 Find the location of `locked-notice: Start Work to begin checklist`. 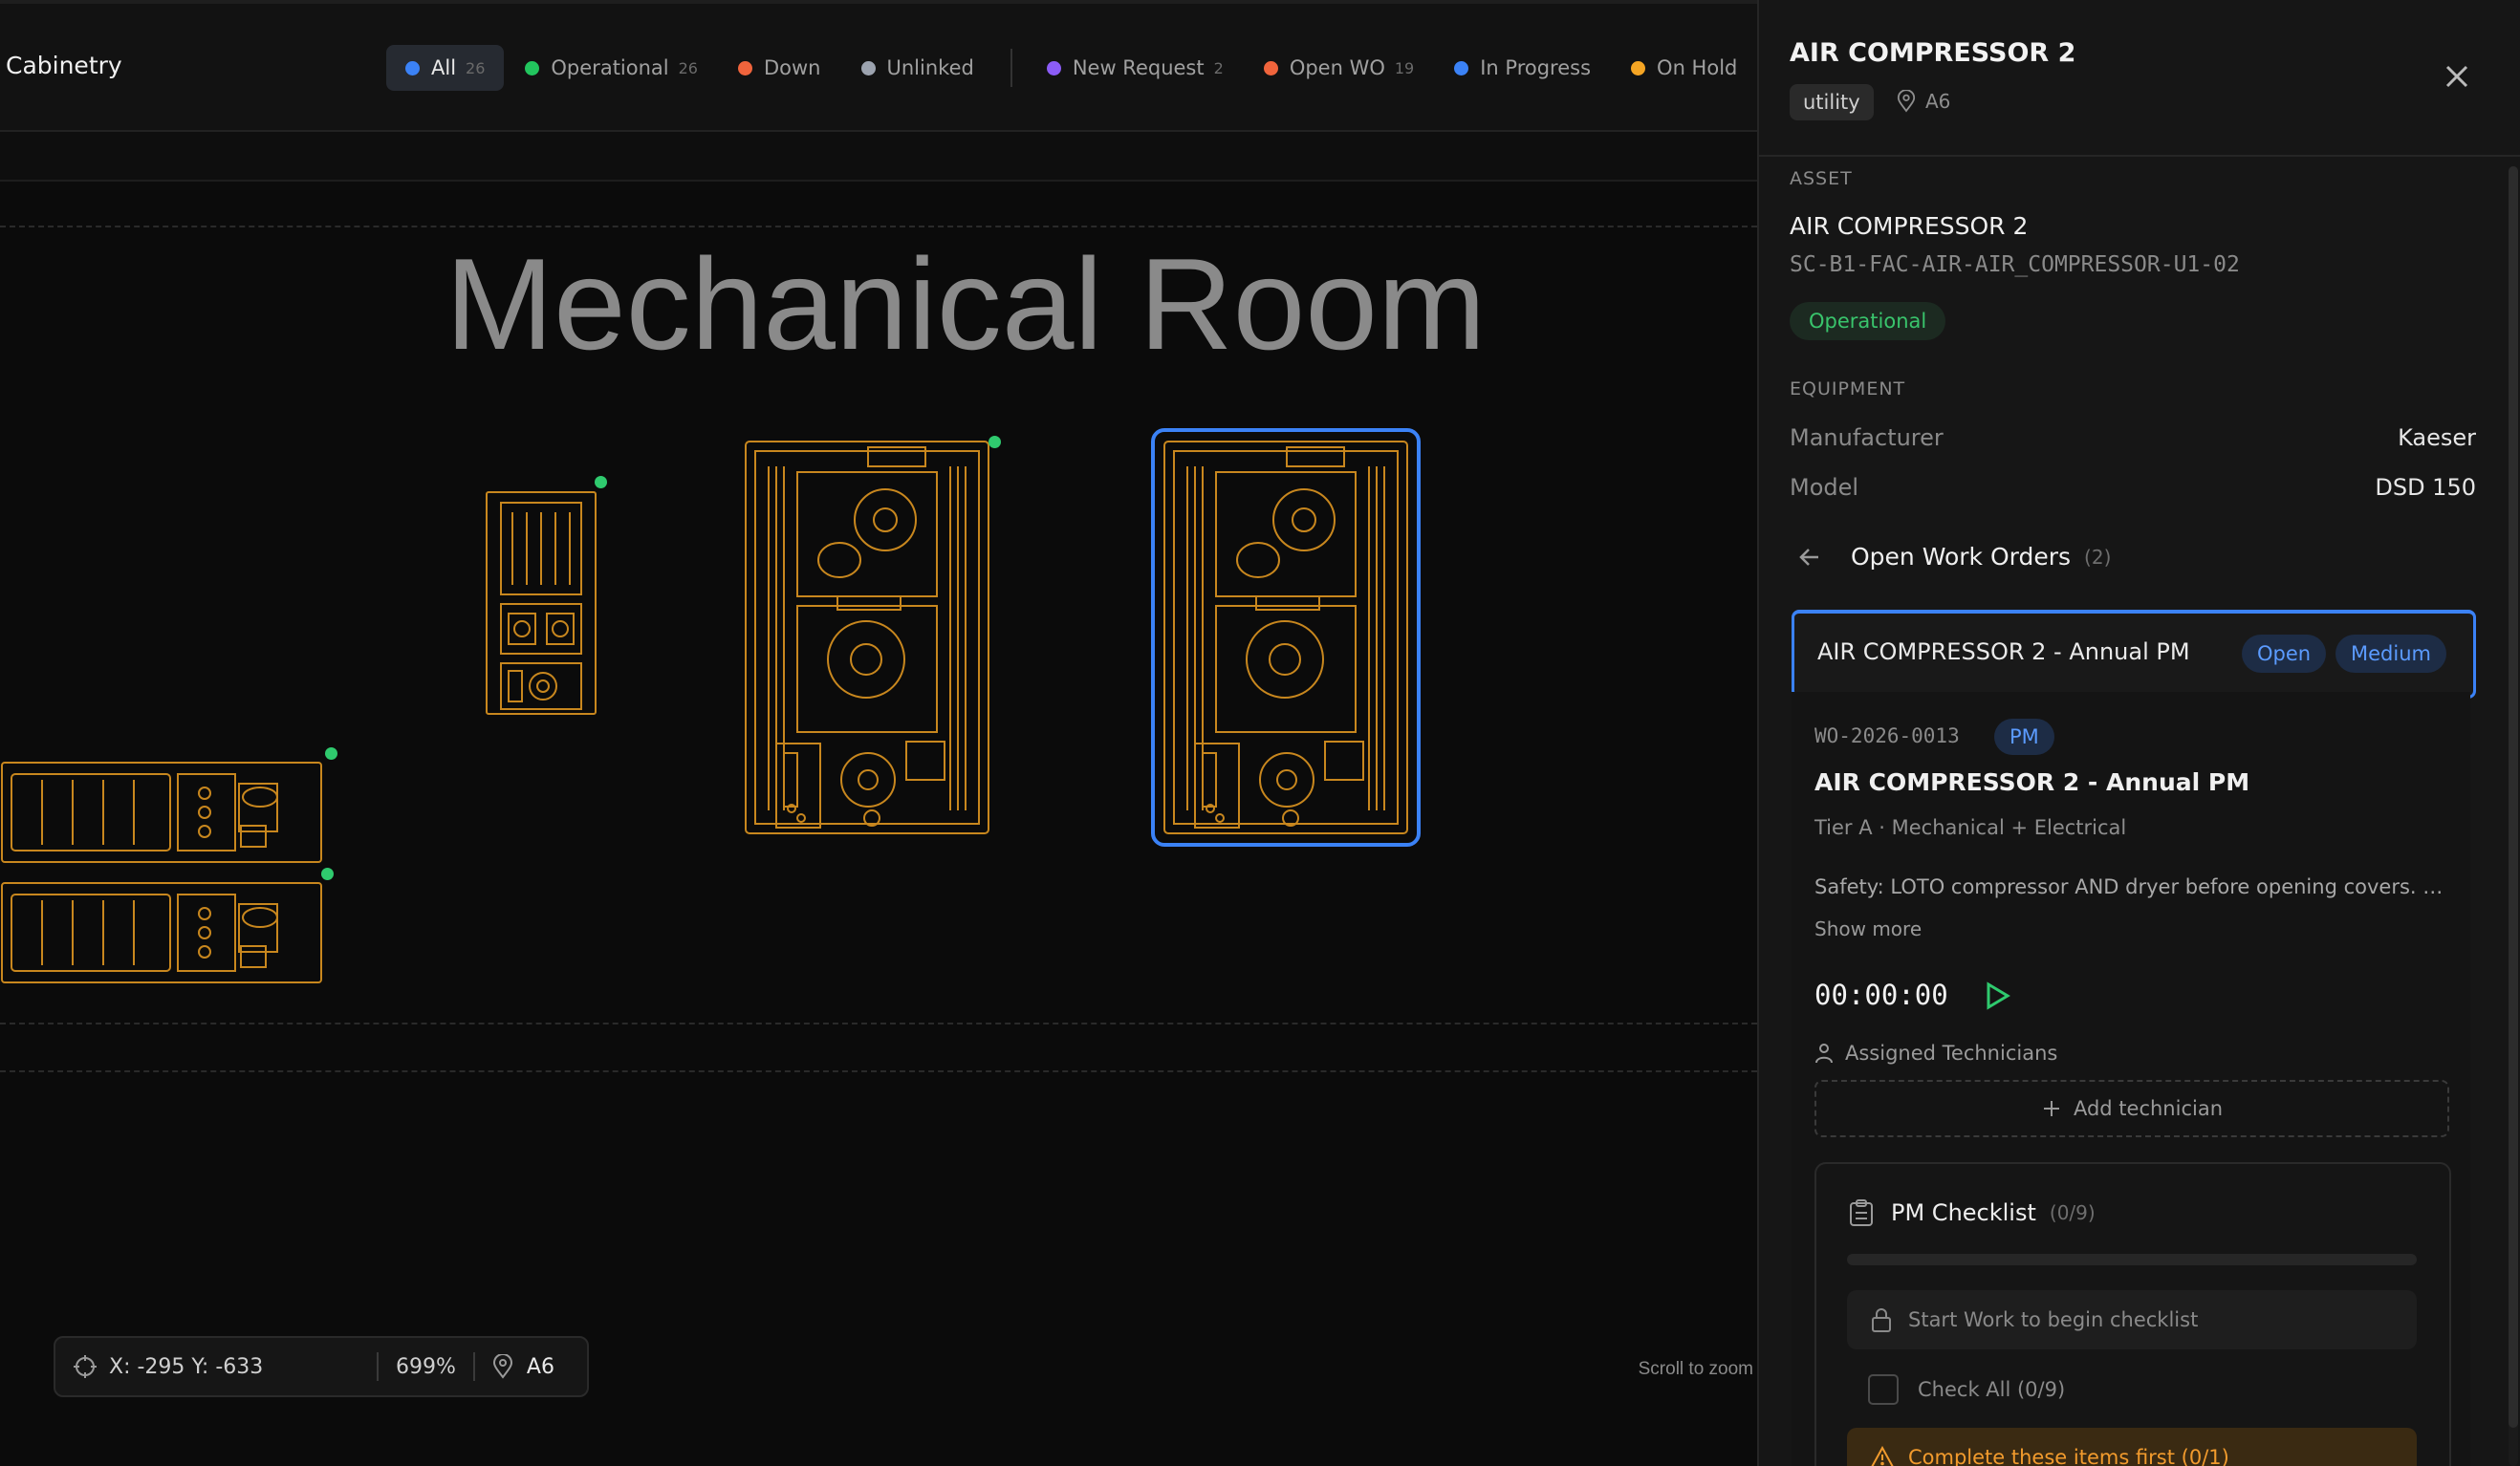

locked-notice: Start Work to begin checklist is located at coordinates (2132, 1319).